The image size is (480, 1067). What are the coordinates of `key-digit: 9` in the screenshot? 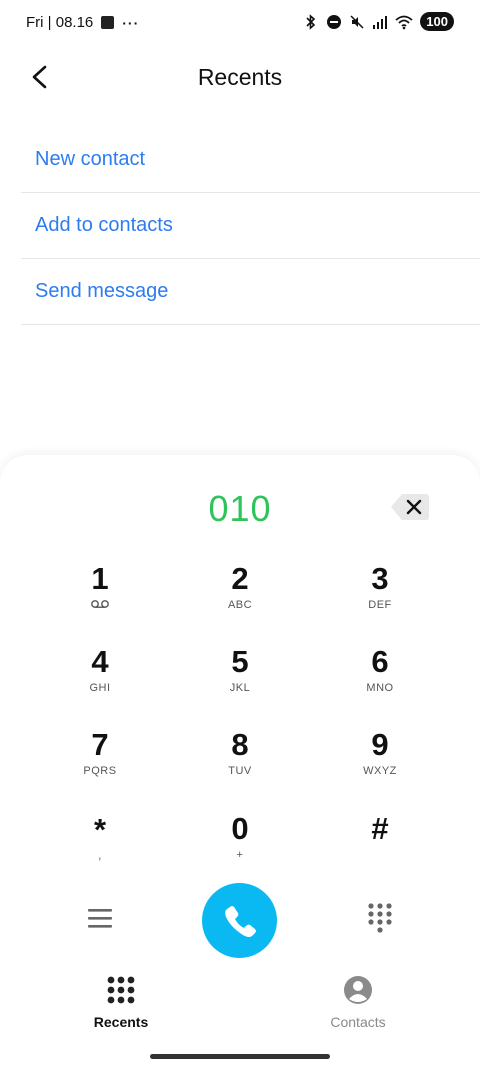 It's located at (380, 744).